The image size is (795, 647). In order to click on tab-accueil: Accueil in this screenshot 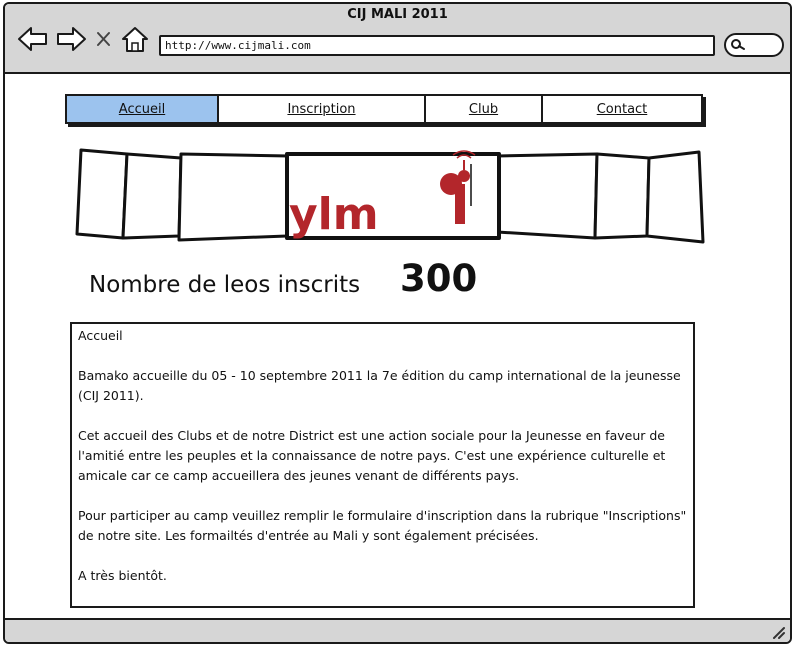, I will do `click(143, 109)`.